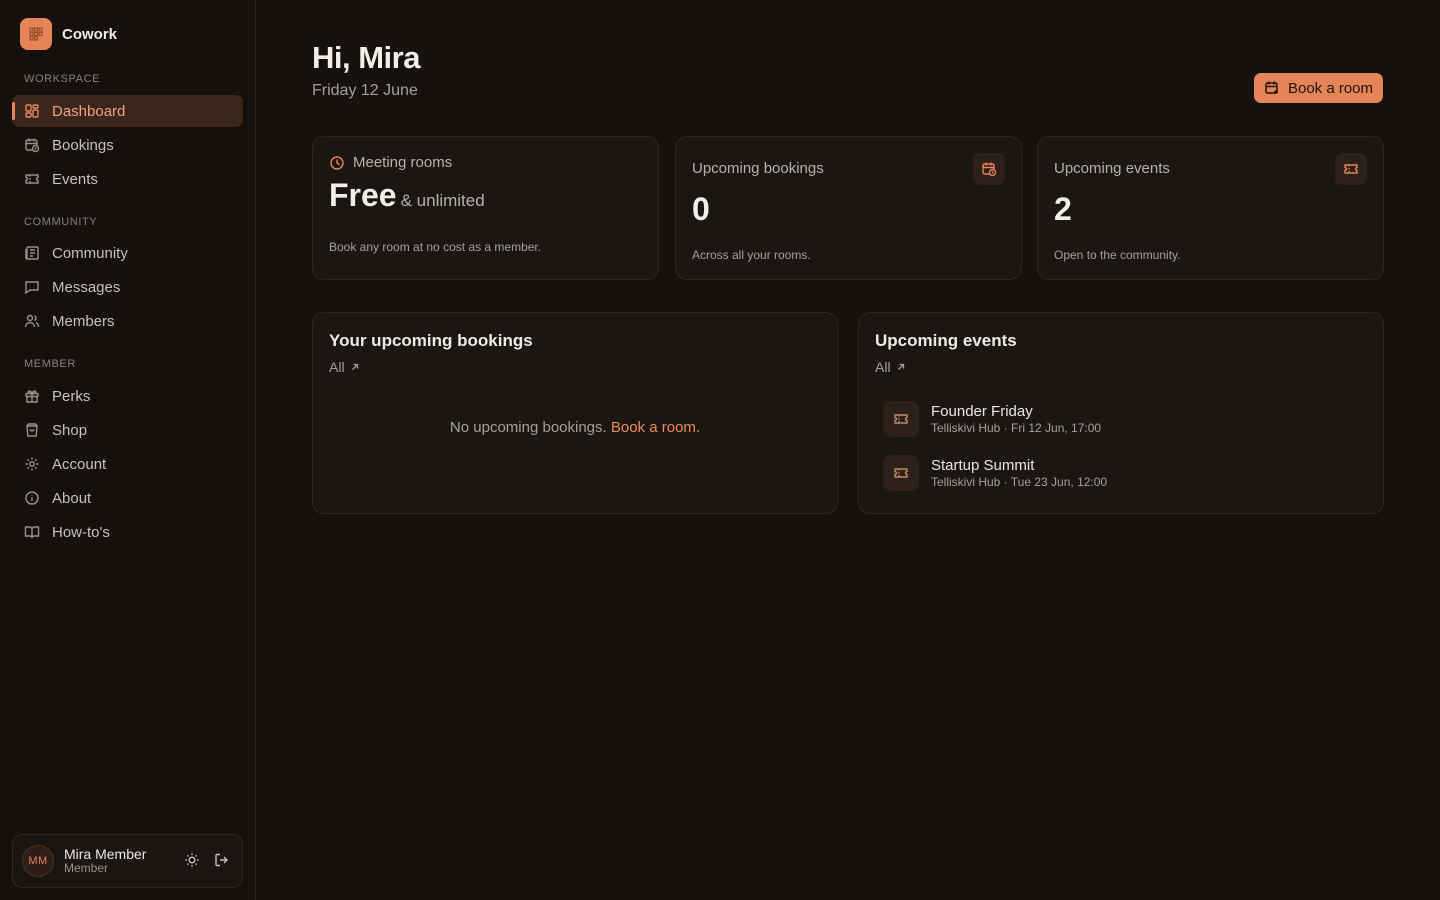 This screenshot has height=900, width=1440. What do you see at coordinates (32, 287) in the screenshot?
I see `message-icon` at bounding box center [32, 287].